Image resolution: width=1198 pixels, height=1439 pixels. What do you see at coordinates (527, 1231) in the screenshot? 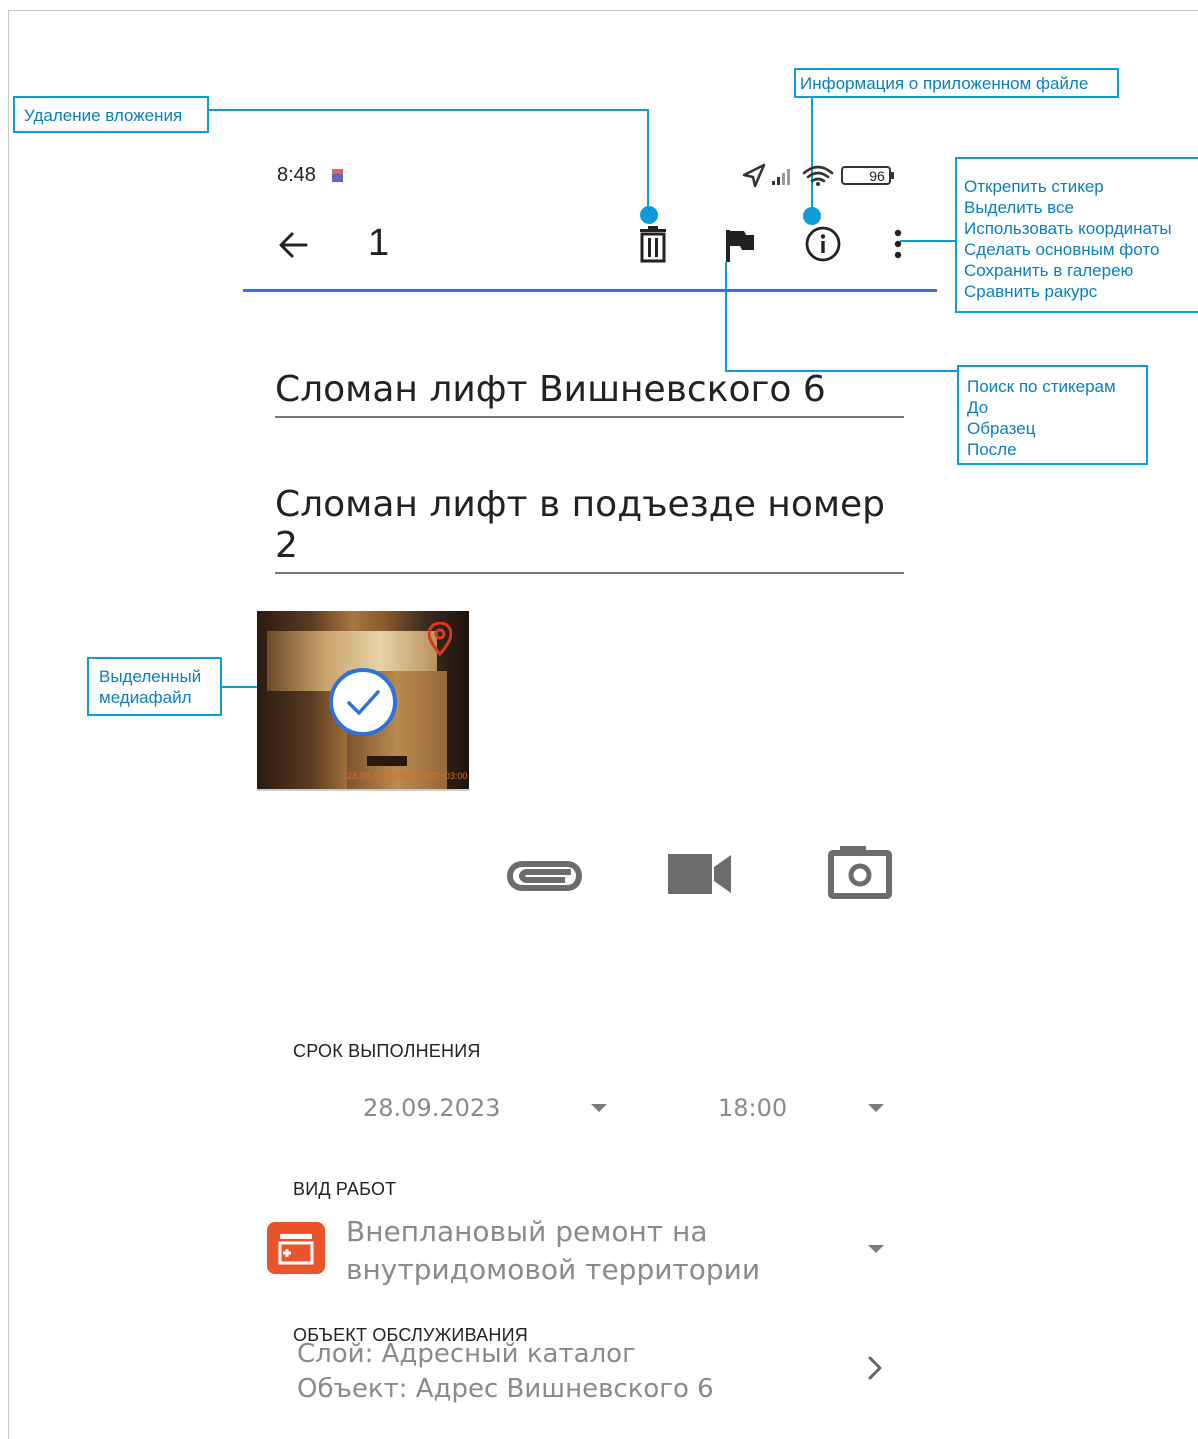
I see `work-type-value-line: Внеплановый ремонт на` at bounding box center [527, 1231].